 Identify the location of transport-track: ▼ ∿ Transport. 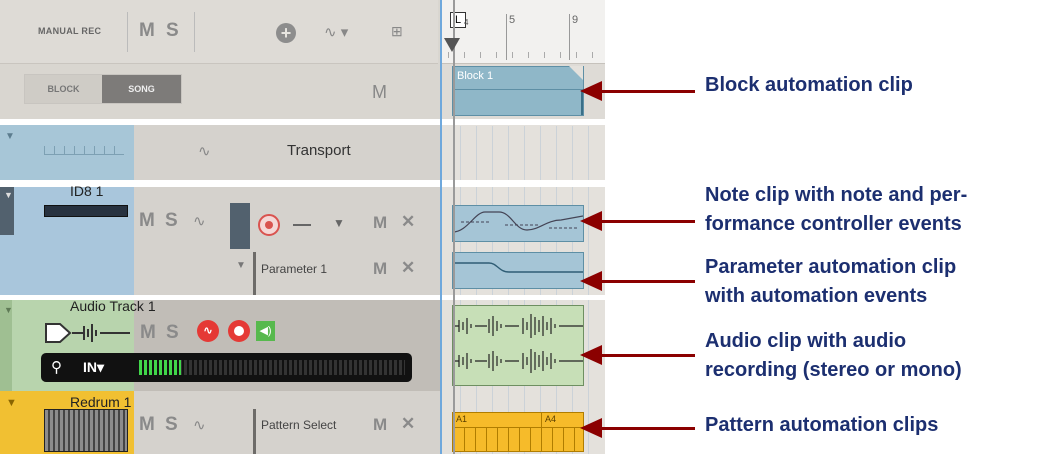
(220, 152).